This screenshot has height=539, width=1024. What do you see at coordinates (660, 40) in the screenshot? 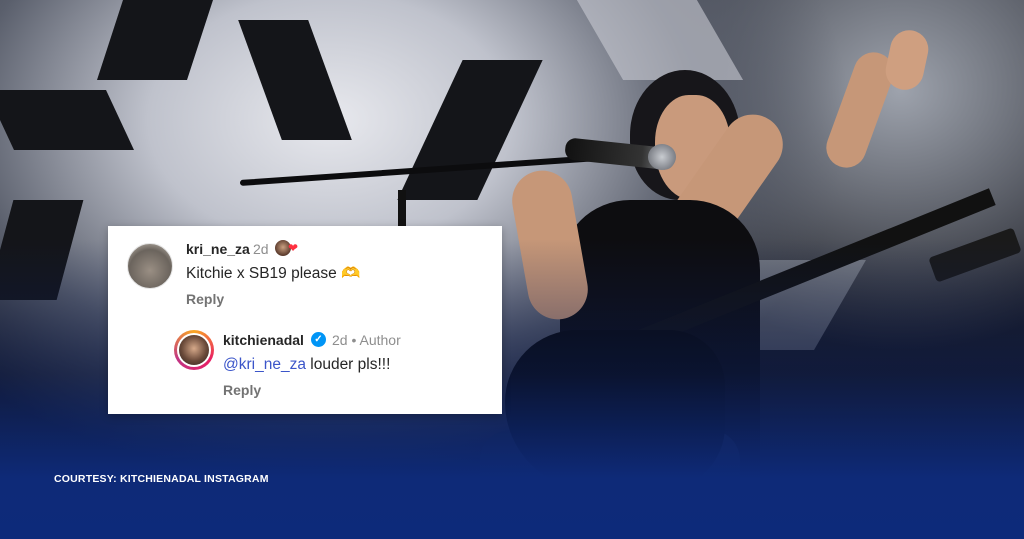
I see `stage-light-shape` at bounding box center [660, 40].